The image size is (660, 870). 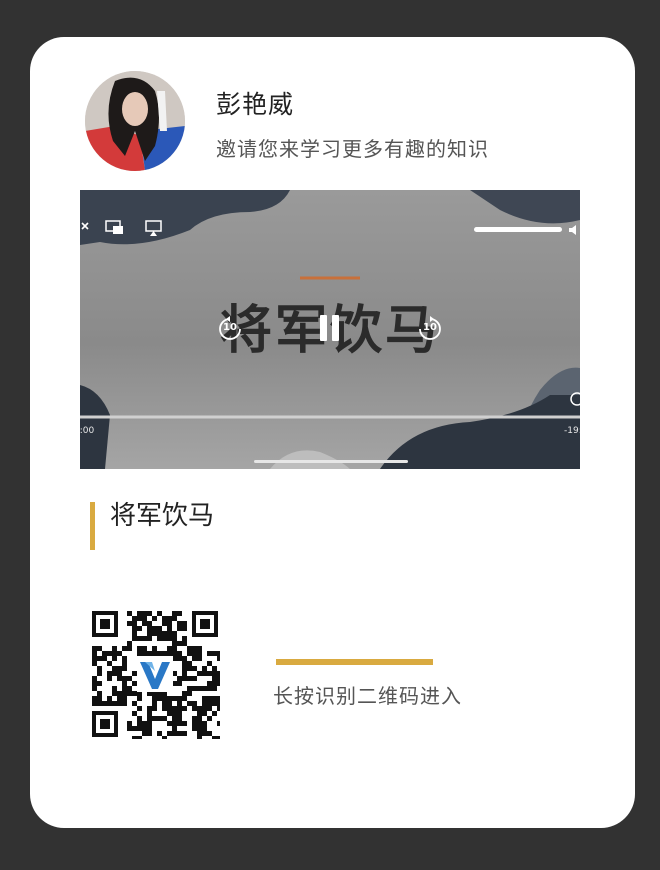 What do you see at coordinates (92, 526) in the screenshot?
I see `section-accent-bar` at bounding box center [92, 526].